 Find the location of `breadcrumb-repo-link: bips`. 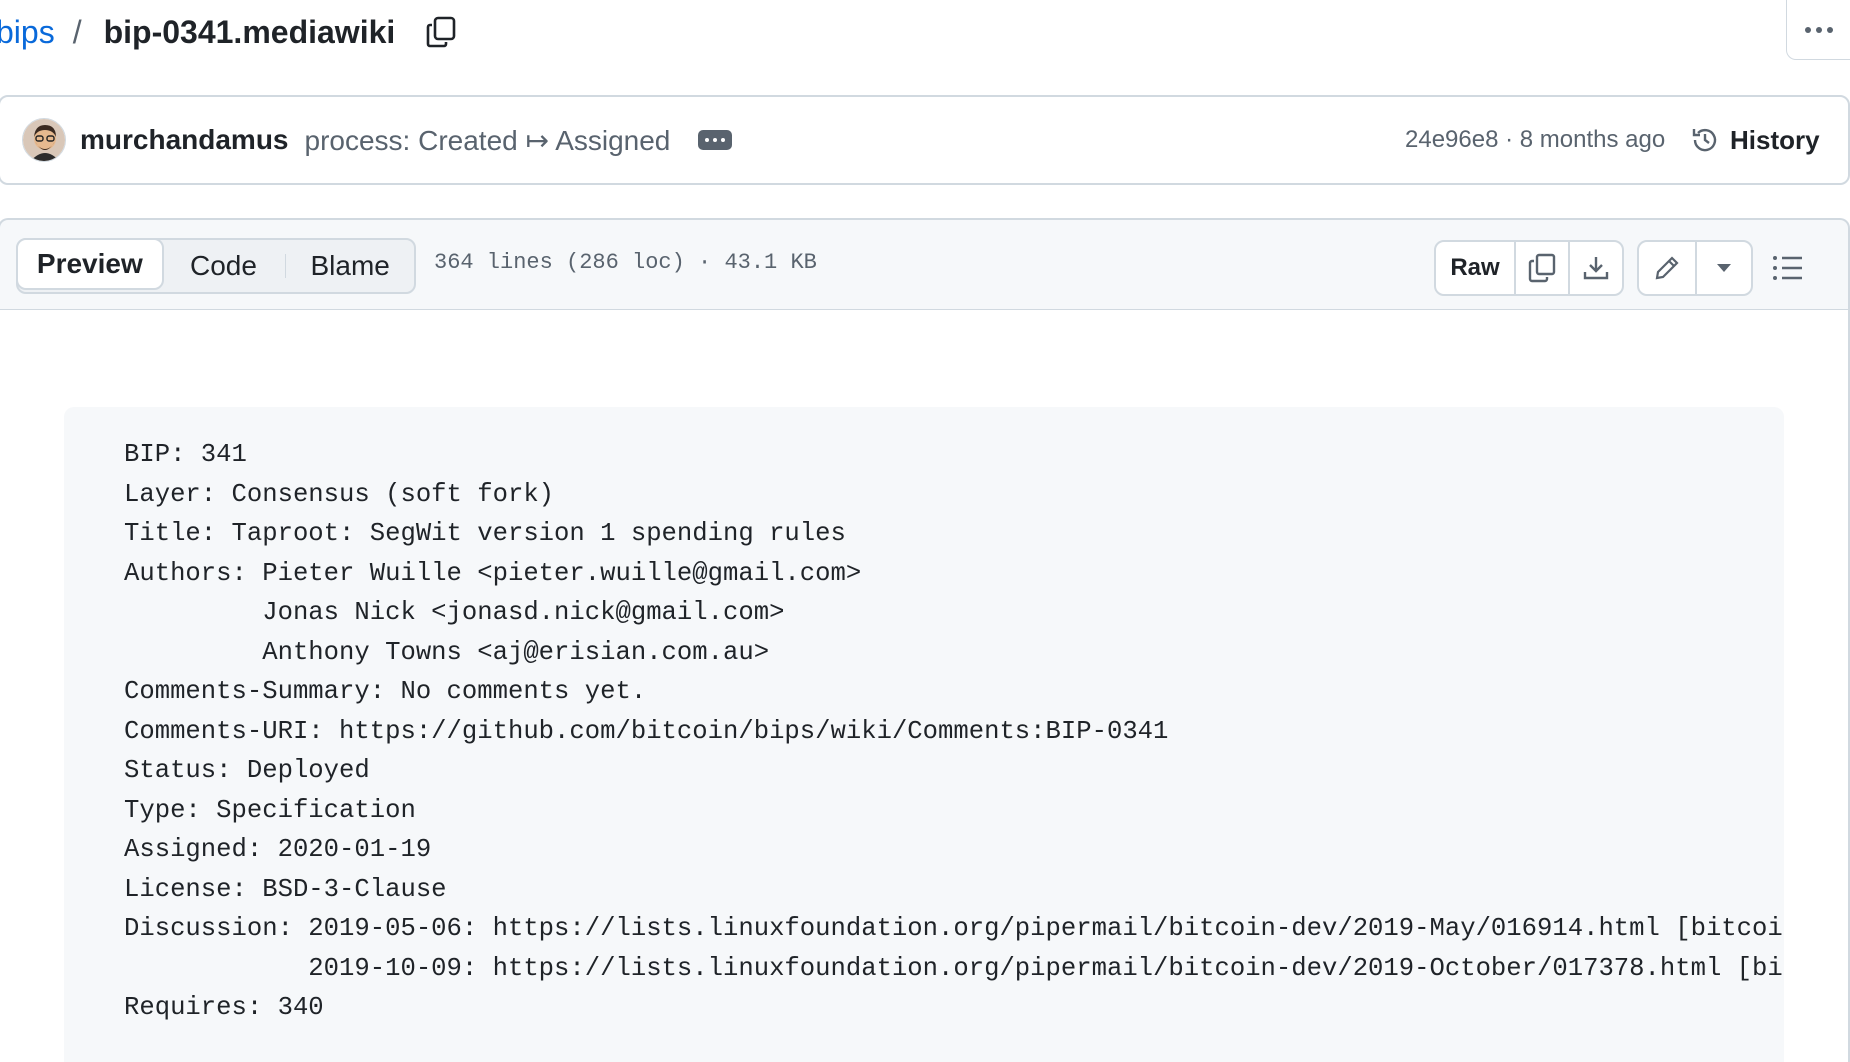

breadcrumb-repo-link: bips is located at coordinates (27, 32).